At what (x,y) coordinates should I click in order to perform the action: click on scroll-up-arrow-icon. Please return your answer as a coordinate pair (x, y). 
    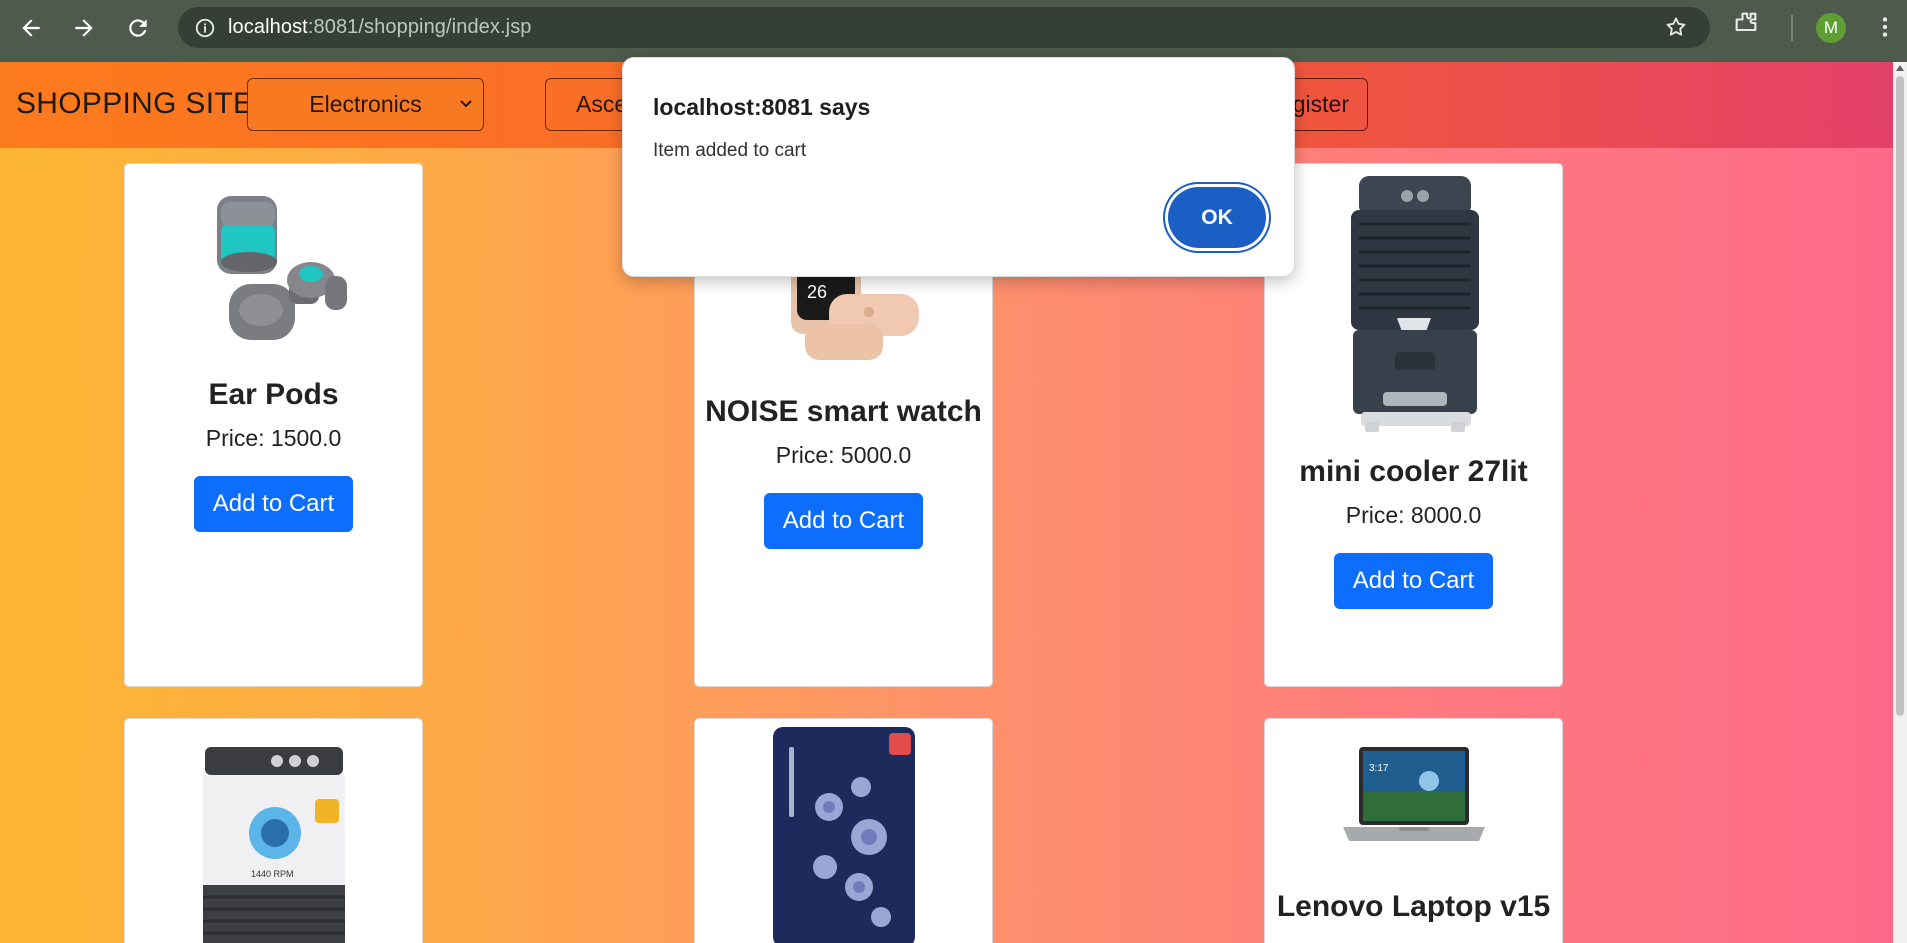
    Looking at the image, I should click on (1900, 68).